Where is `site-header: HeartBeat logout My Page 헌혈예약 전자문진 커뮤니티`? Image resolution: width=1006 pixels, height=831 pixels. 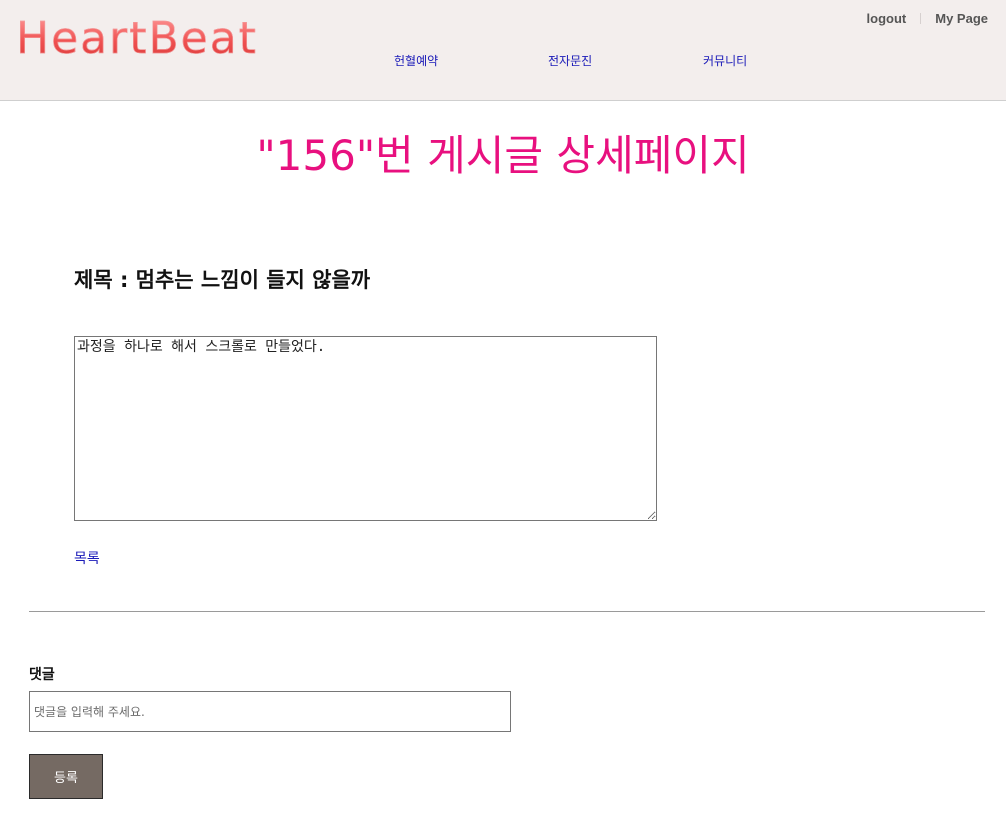 site-header: HeartBeat logout My Page 헌혈예약 전자문진 커뮤니티 is located at coordinates (503, 50).